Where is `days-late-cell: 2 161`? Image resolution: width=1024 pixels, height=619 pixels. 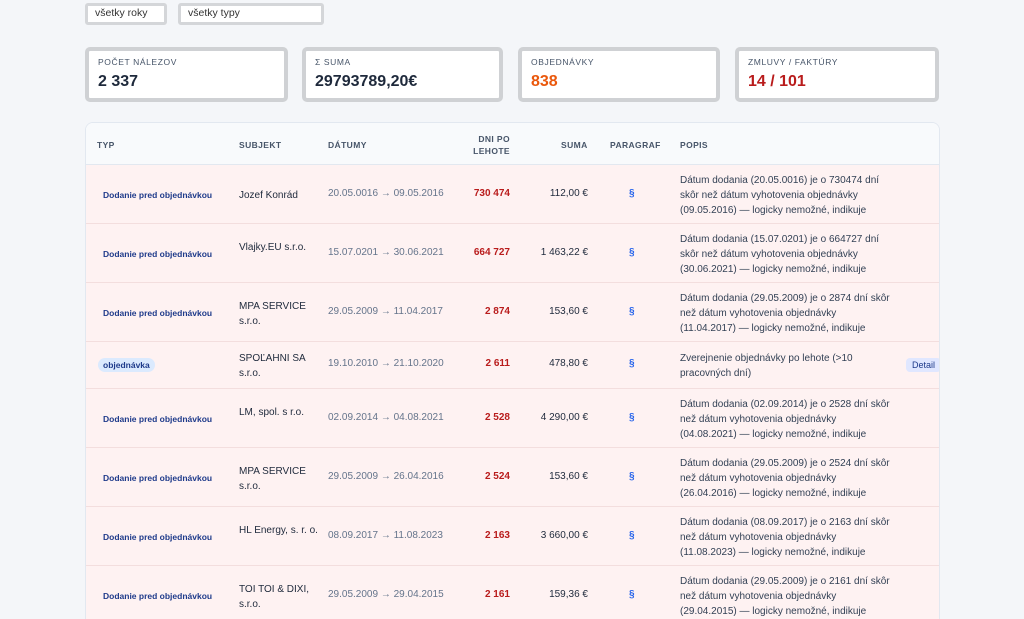 days-late-cell: 2 161 is located at coordinates (497, 594).